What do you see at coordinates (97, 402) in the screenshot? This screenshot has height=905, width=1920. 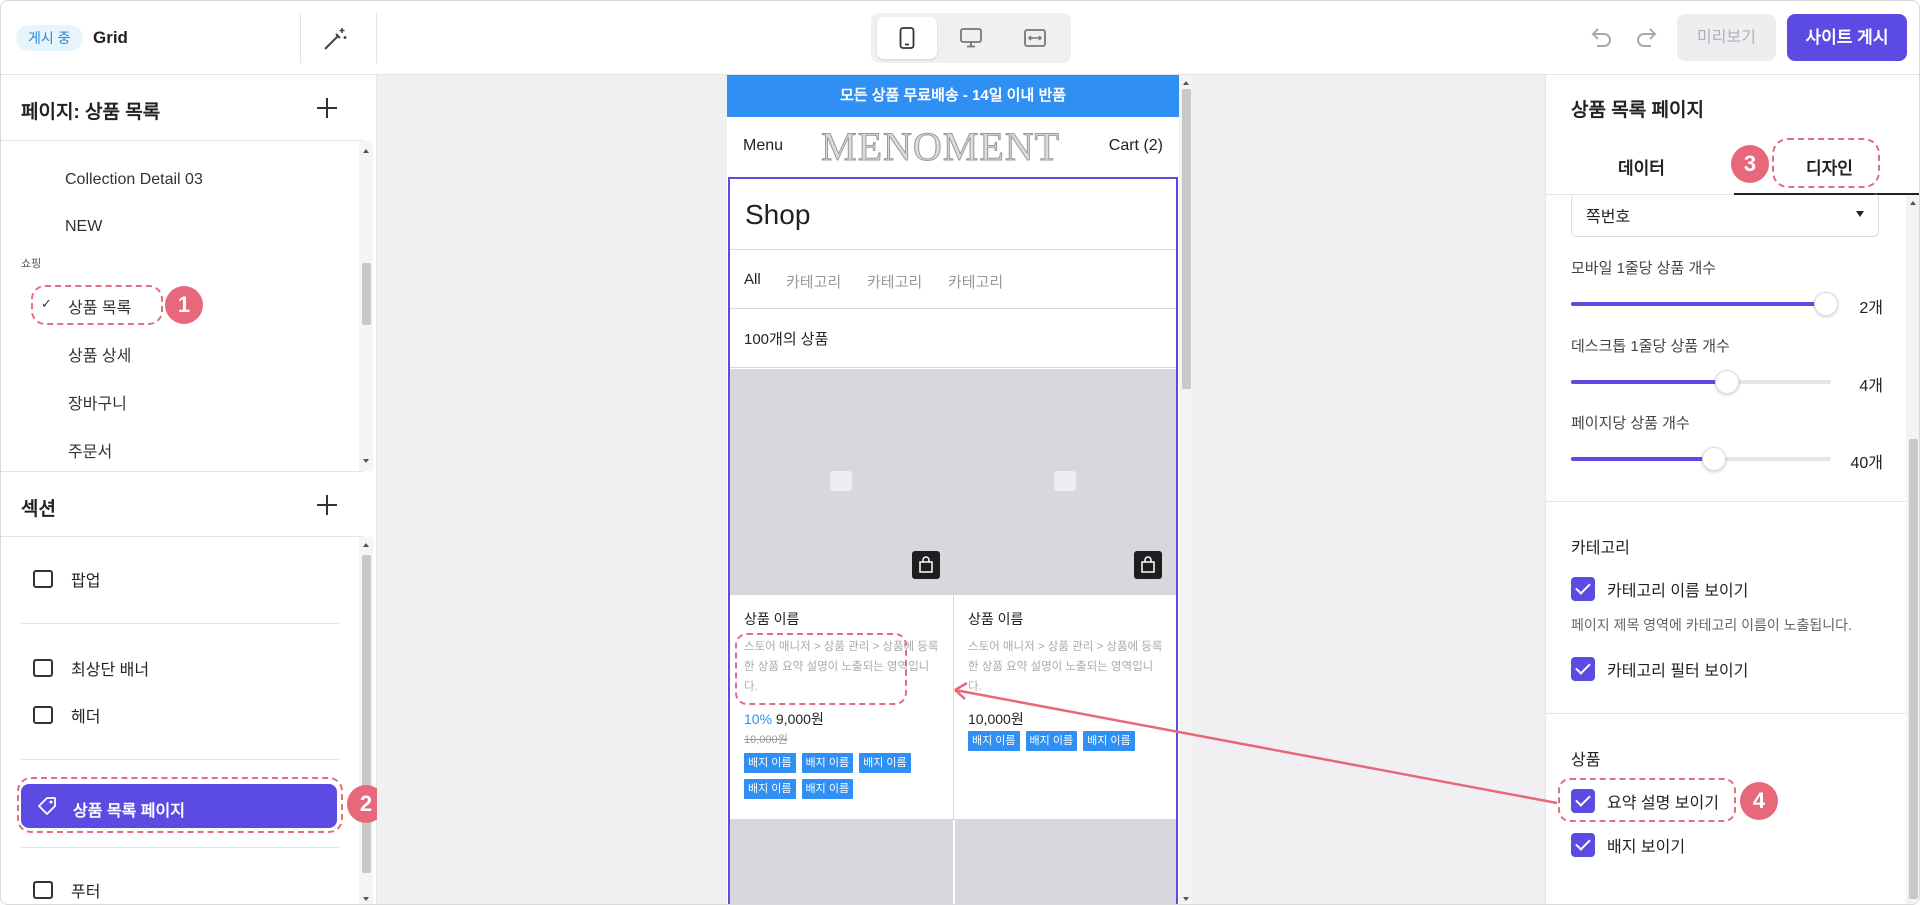 I see `page-item-cart: 장바구니` at bounding box center [97, 402].